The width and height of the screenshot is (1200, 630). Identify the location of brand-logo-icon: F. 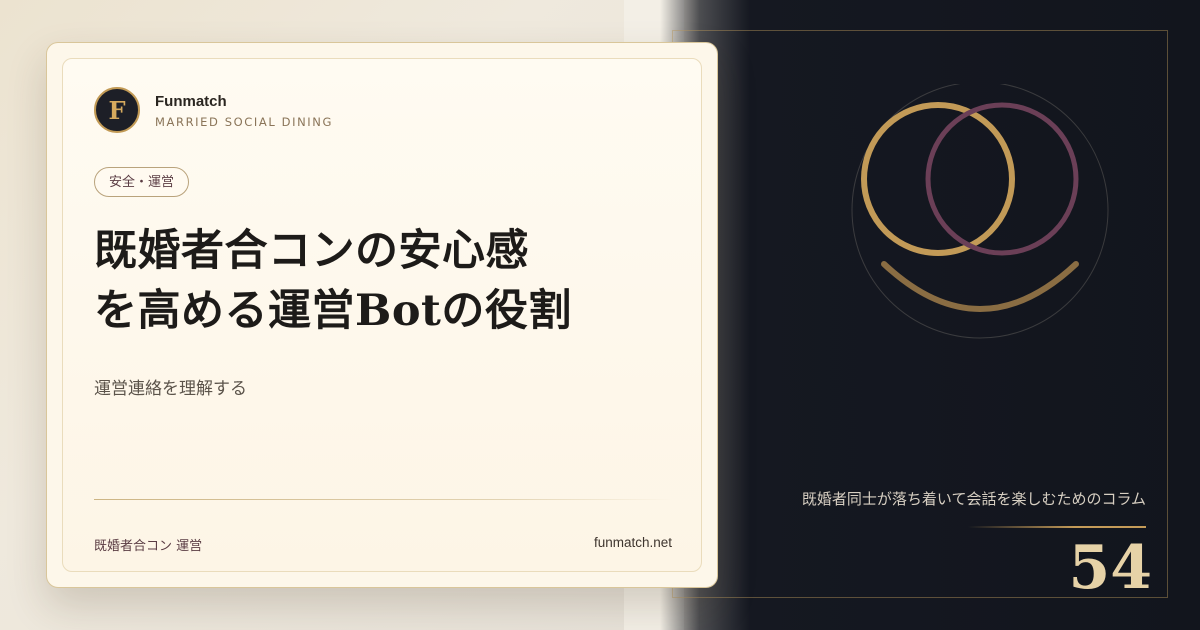
(117, 110).